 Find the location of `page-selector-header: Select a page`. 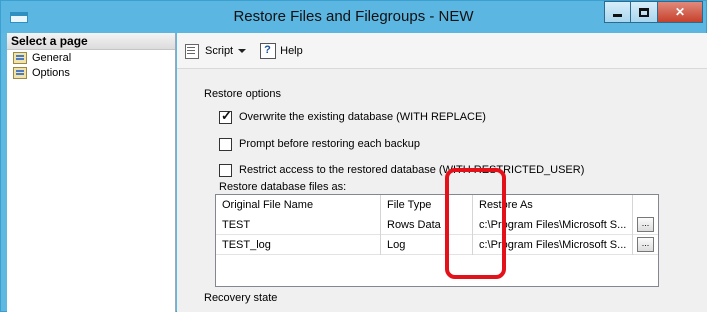

page-selector-header: Select a page is located at coordinates (91, 41).